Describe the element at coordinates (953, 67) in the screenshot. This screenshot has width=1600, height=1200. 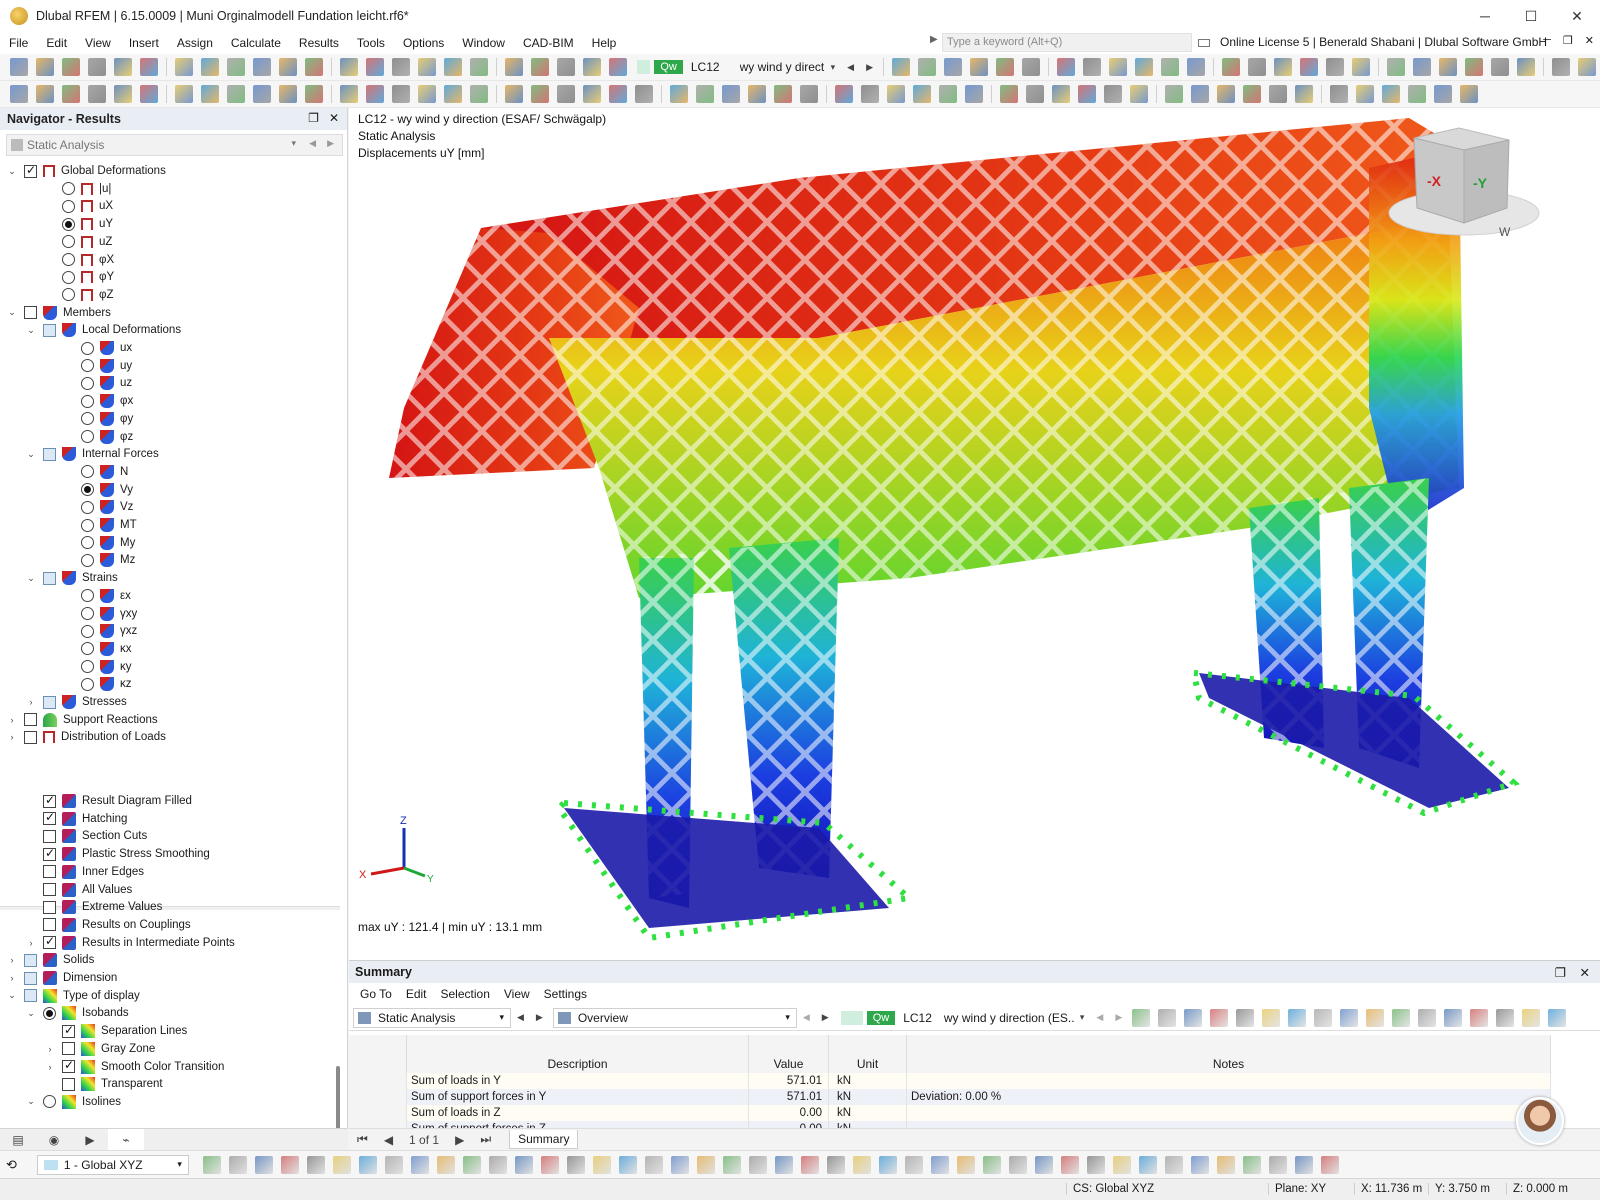
I see `view-icon` at that location.